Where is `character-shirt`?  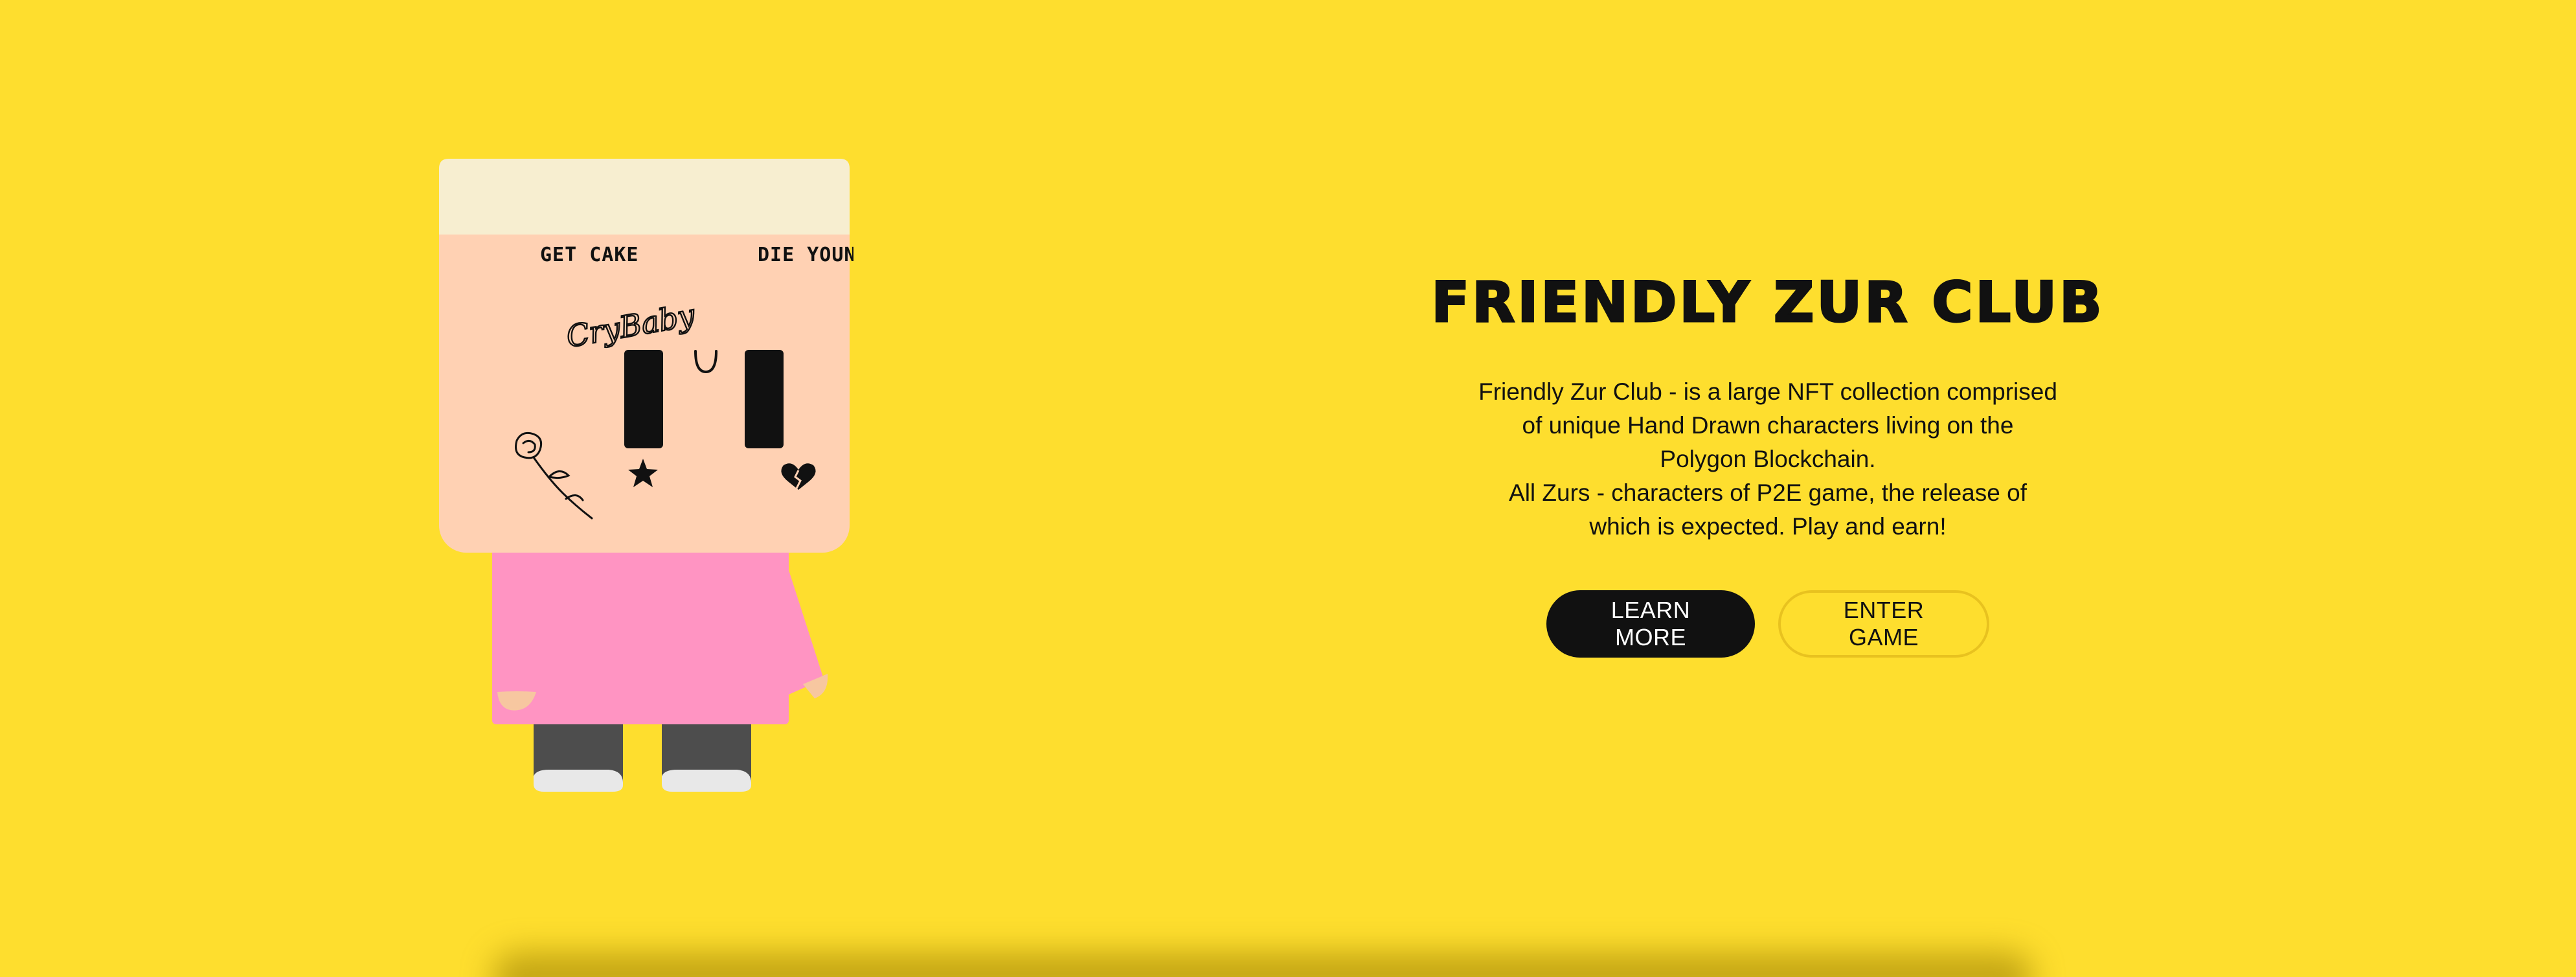 character-shirt is located at coordinates (660, 634).